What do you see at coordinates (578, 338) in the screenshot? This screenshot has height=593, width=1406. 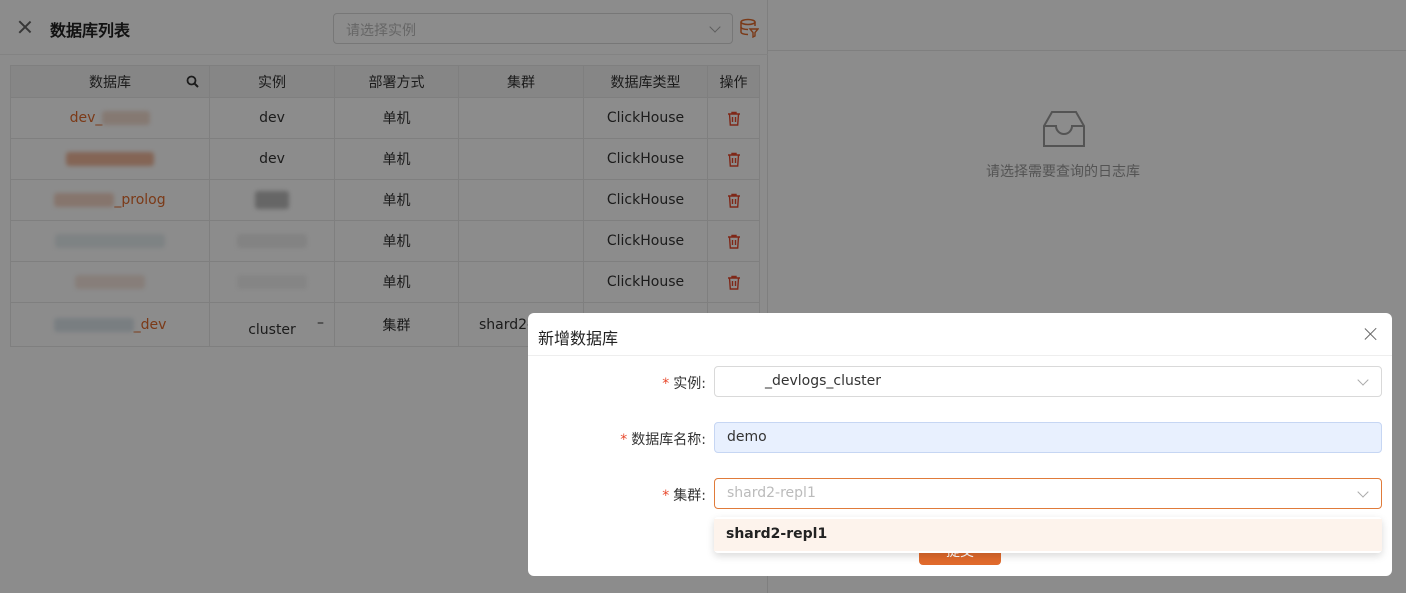 I see `modal-title: 新增数据库` at bounding box center [578, 338].